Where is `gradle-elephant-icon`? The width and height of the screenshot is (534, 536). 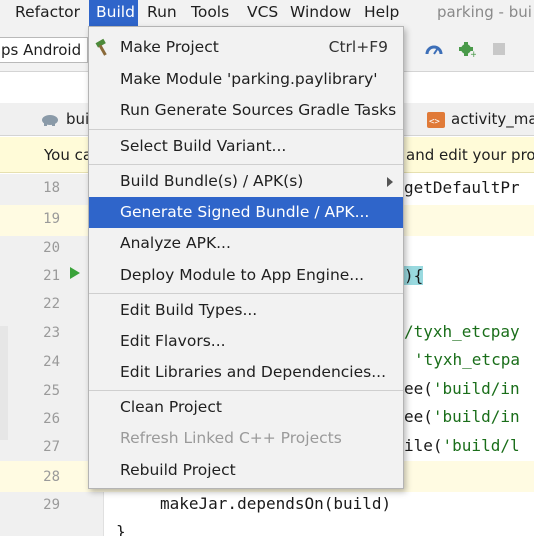 gradle-elephant-icon is located at coordinates (50, 120).